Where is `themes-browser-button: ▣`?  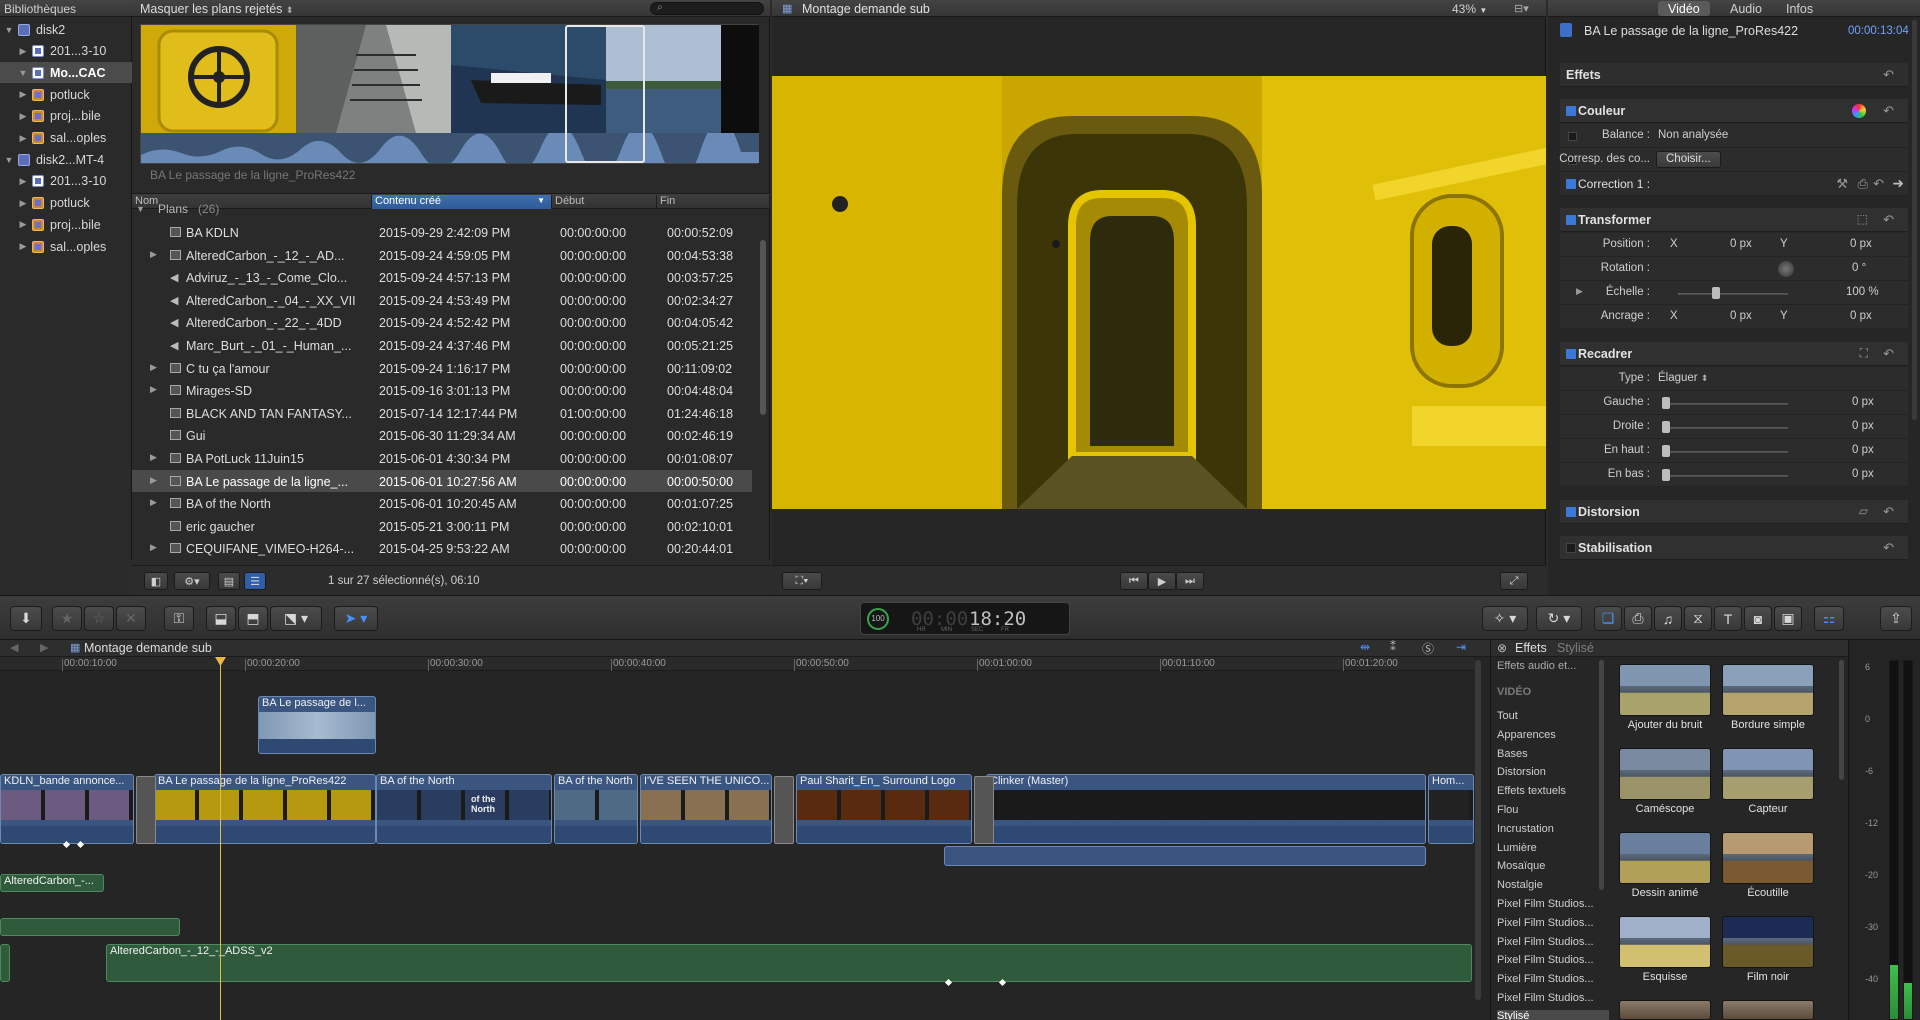 themes-browser-button: ▣ is located at coordinates (1788, 618).